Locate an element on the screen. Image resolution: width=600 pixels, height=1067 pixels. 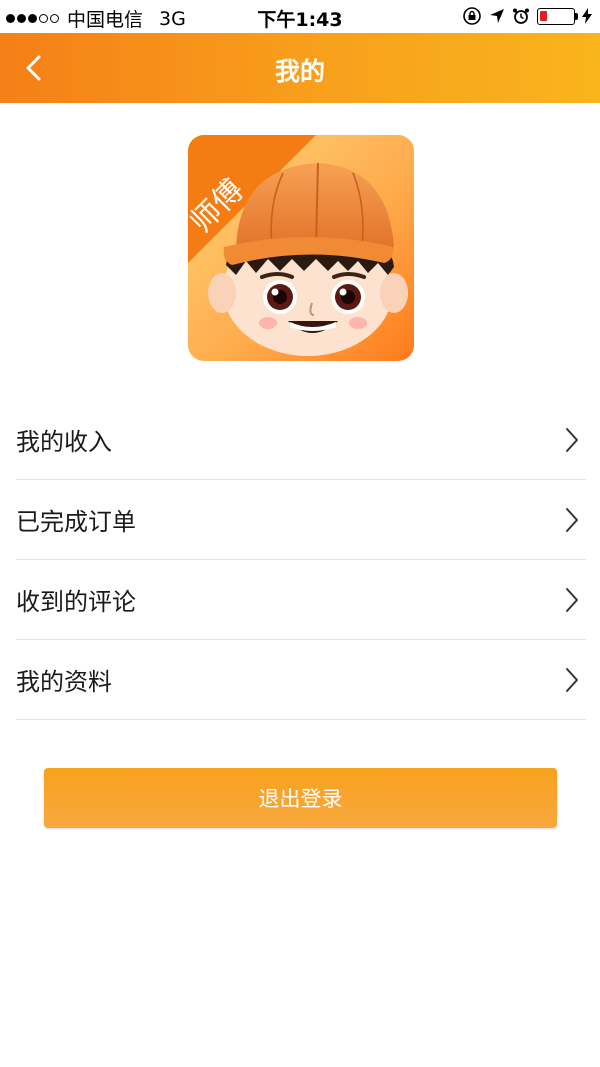
worker-avatar-illustration: 师傅 is located at coordinates (301, 248).